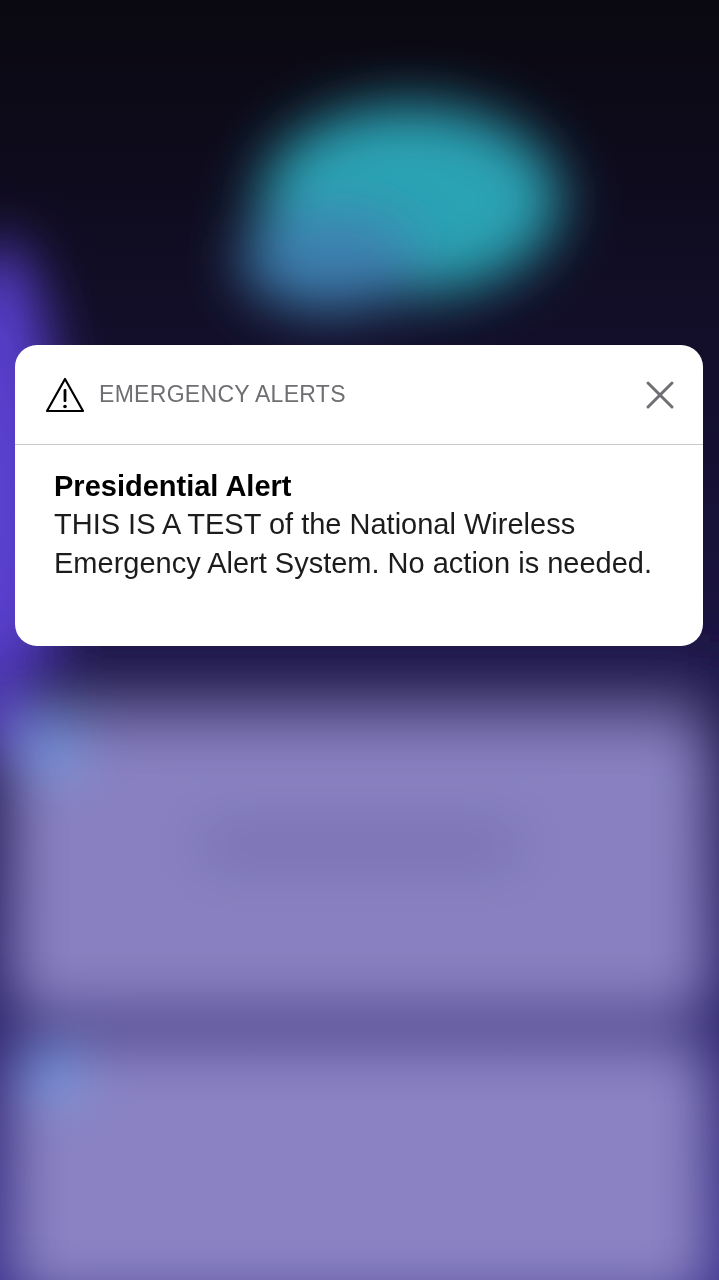 Image resolution: width=719 pixels, height=1280 pixels. What do you see at coordinates (65, 394) in the screenshot?
I see `warning-icon` at bounding box center [65, 394].